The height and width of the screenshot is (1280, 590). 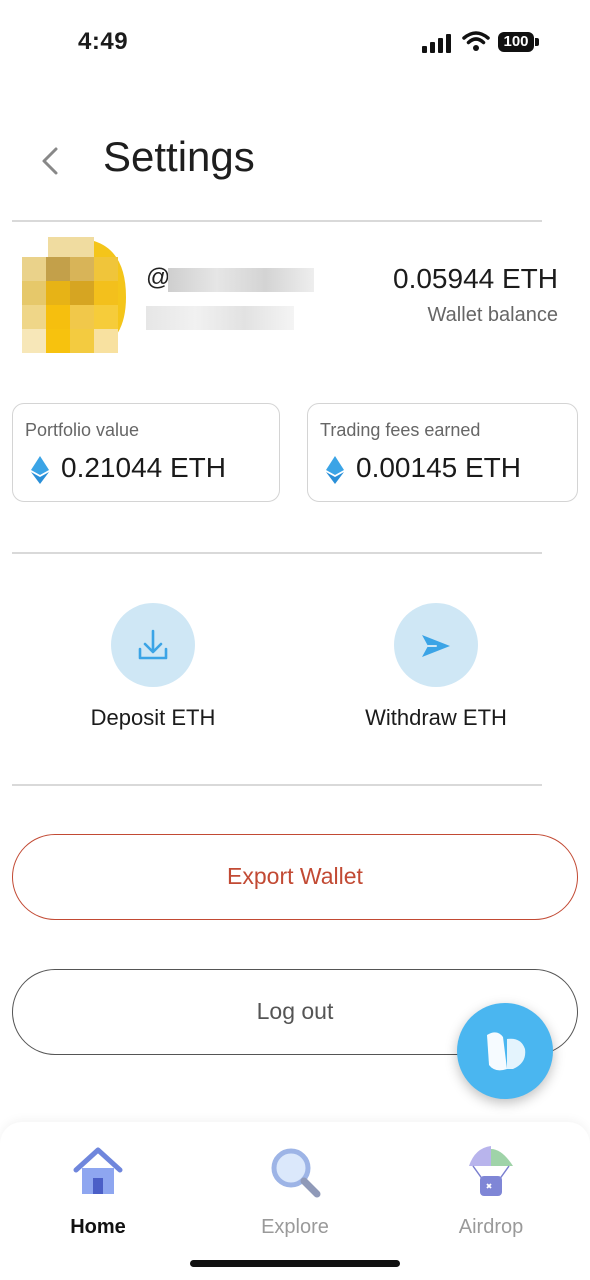 I want to click on trading-fees-amount: 0.00145 ETH, so click(x=438, y=467).